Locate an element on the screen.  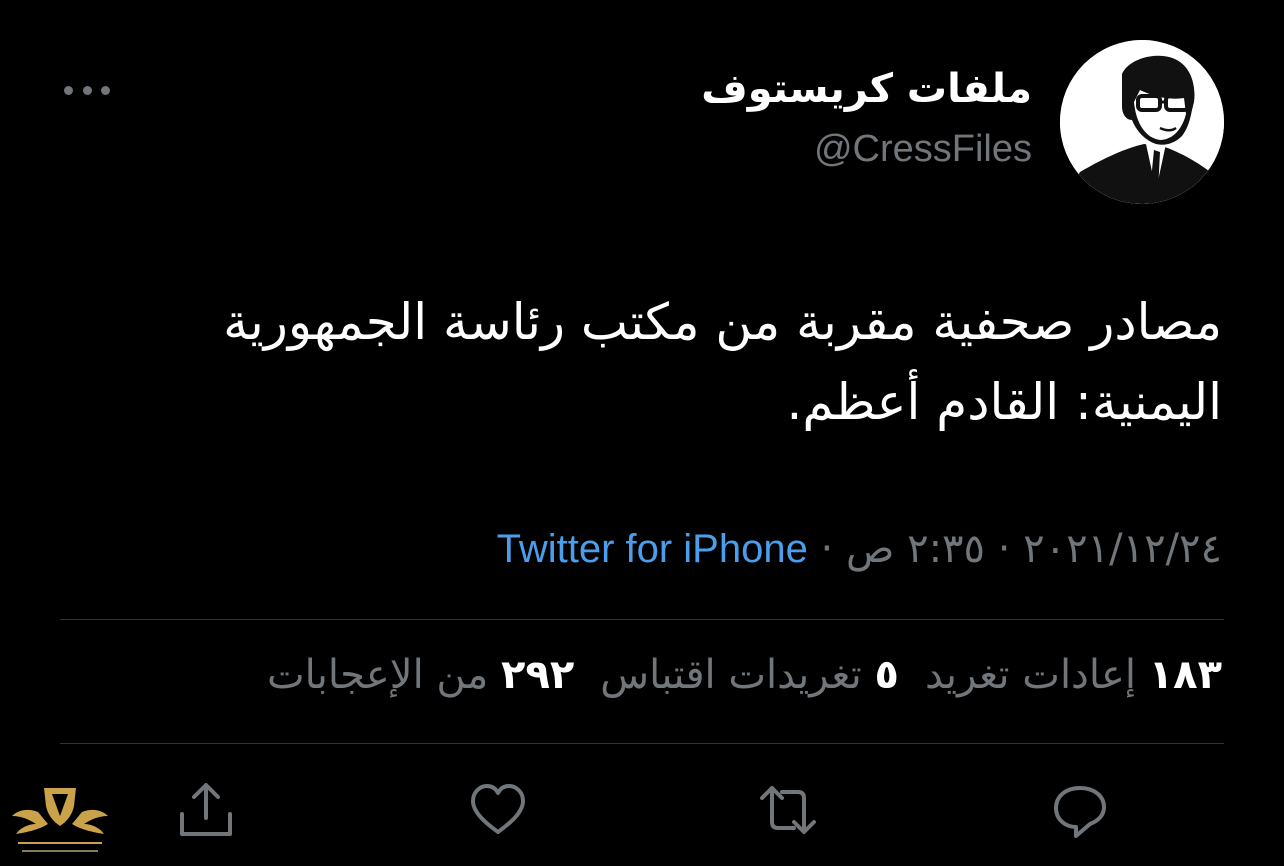
quotes-stat: ٥ تغريدات اقتباس is located at coordinates (749, 675).